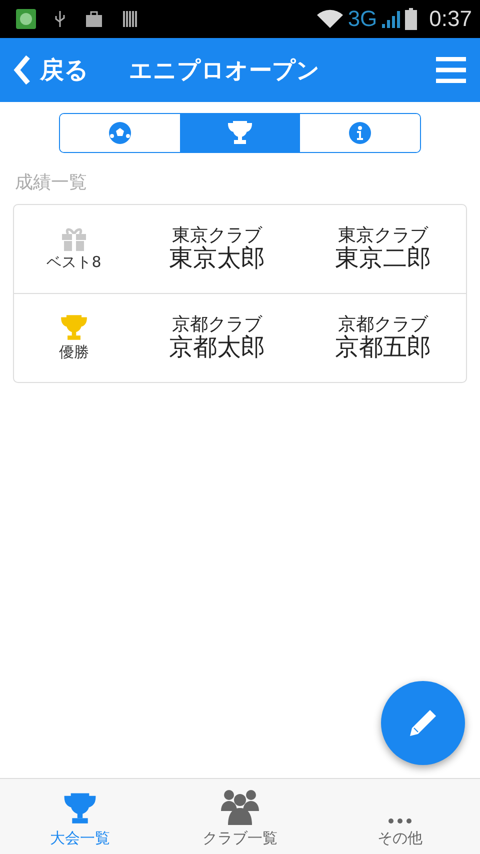 Image resolution: width=480 pixels, height=854 pixels. I want to click on signal-icon, so click(391, 19).